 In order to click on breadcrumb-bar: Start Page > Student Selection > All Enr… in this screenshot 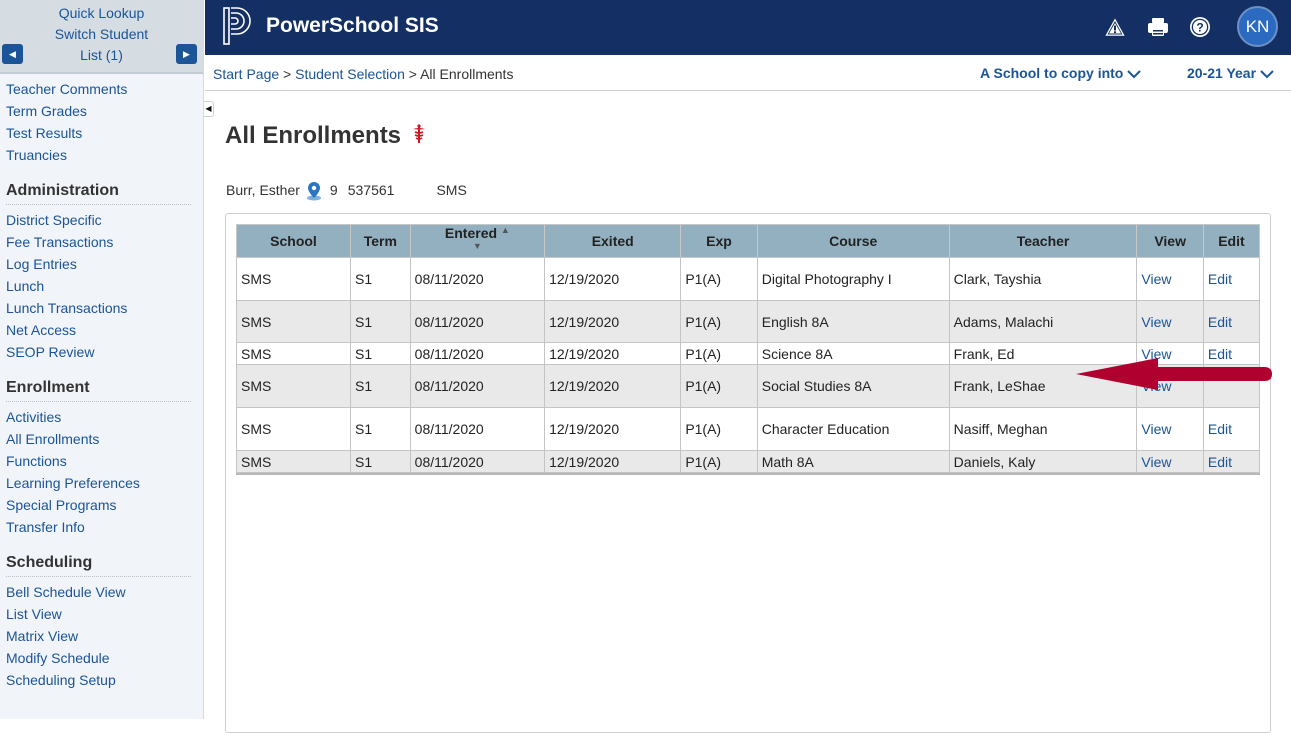, I will do `click(748, 73)`.